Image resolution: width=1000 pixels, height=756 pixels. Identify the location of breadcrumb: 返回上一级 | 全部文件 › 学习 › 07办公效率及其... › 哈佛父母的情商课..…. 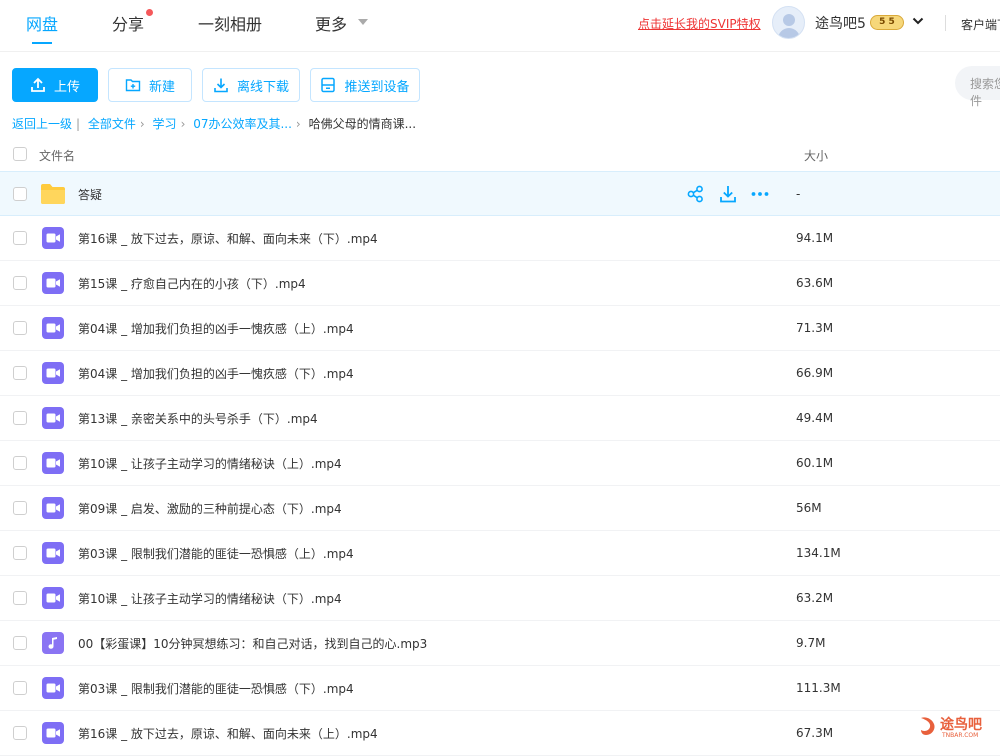
(216, 123).